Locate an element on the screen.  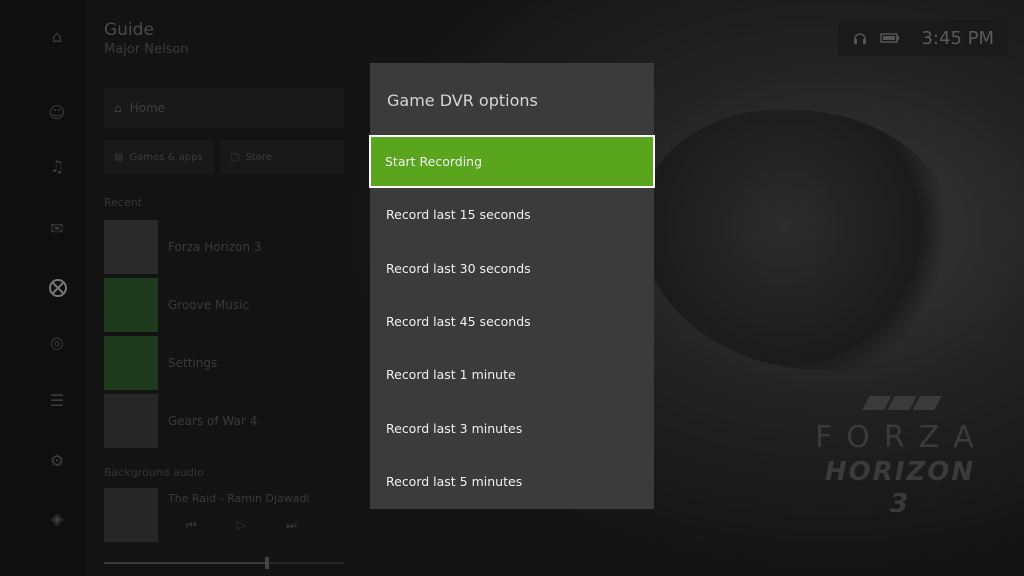
store-label: Store is located at coordinates (258, 157).